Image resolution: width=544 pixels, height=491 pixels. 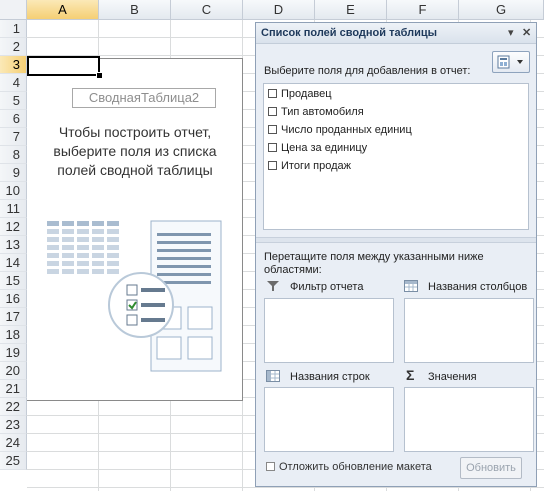 What do you see at coordinates (316, 166) in the screenshot?
I see `field-label: Итоги продаж` at bounding box center [316, 166].